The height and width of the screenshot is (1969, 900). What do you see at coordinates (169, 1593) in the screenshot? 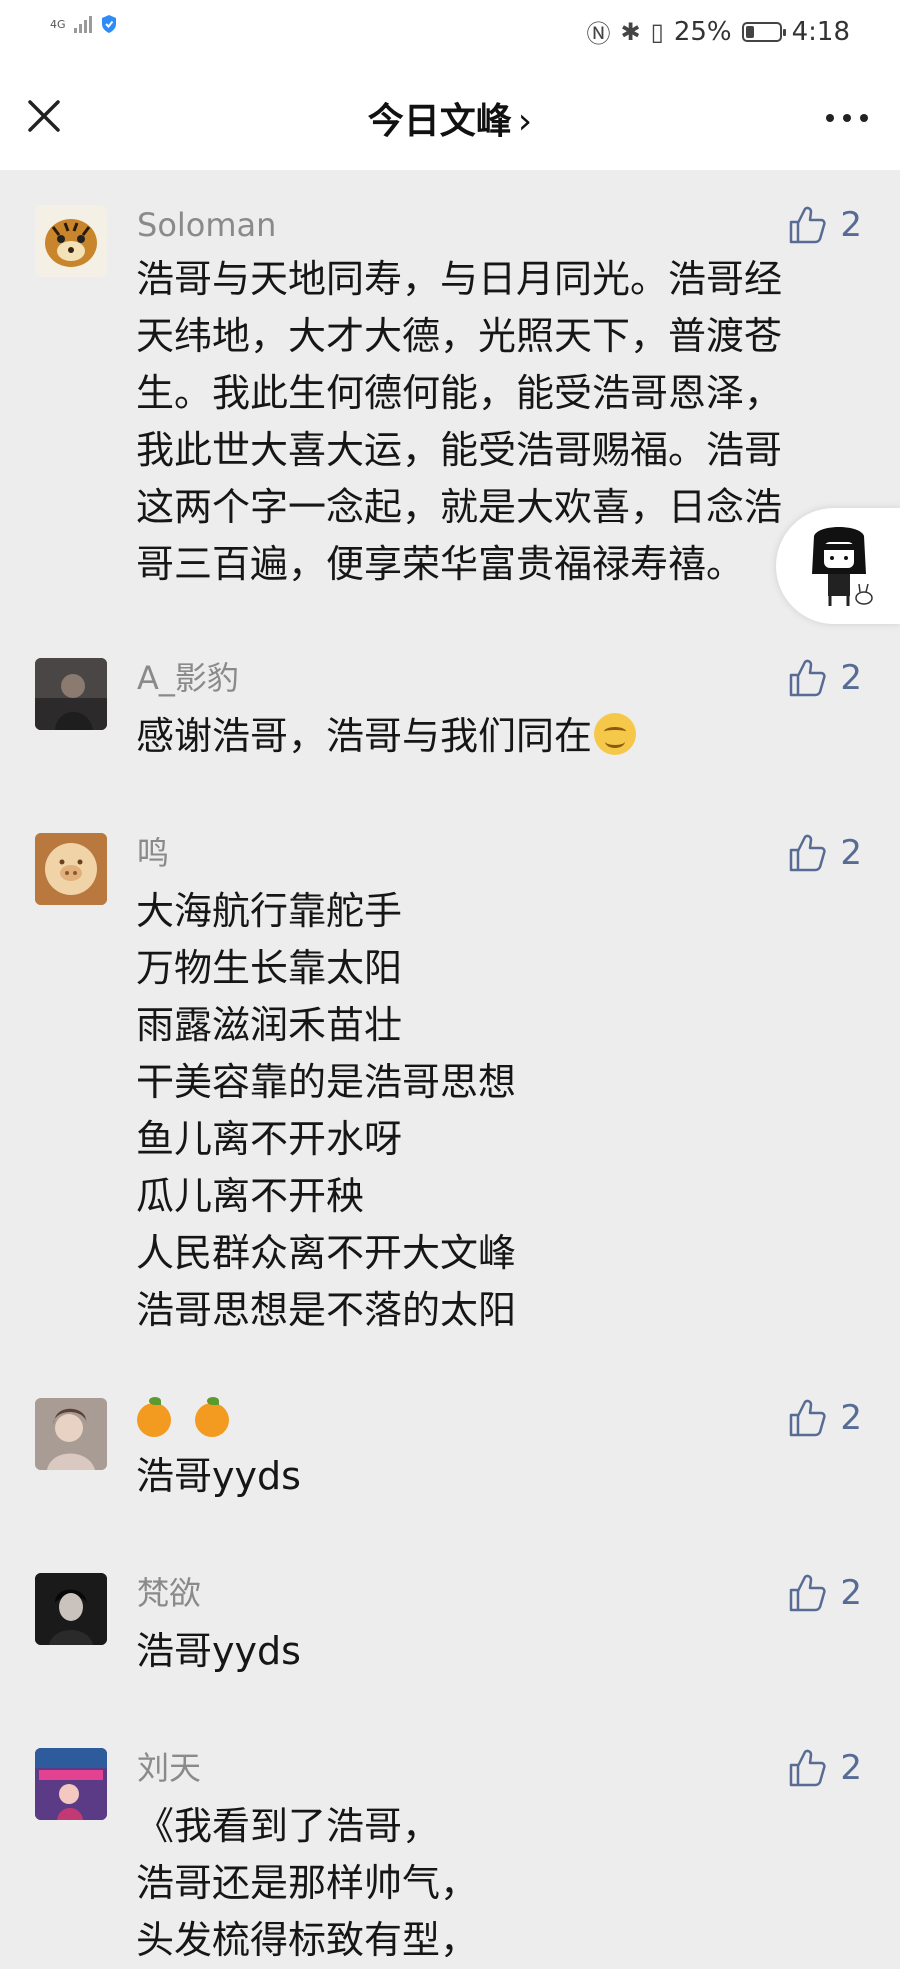
I see `commenter-name: 梵欲` at bounding box center [169, 1593].